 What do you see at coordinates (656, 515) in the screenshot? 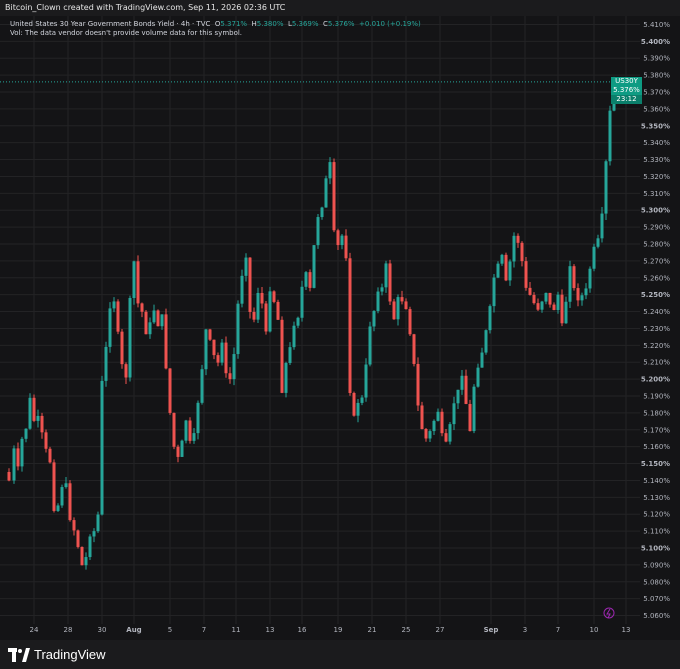
I see `y-tick-label: 5.120%` at bounding box center [656, 515].